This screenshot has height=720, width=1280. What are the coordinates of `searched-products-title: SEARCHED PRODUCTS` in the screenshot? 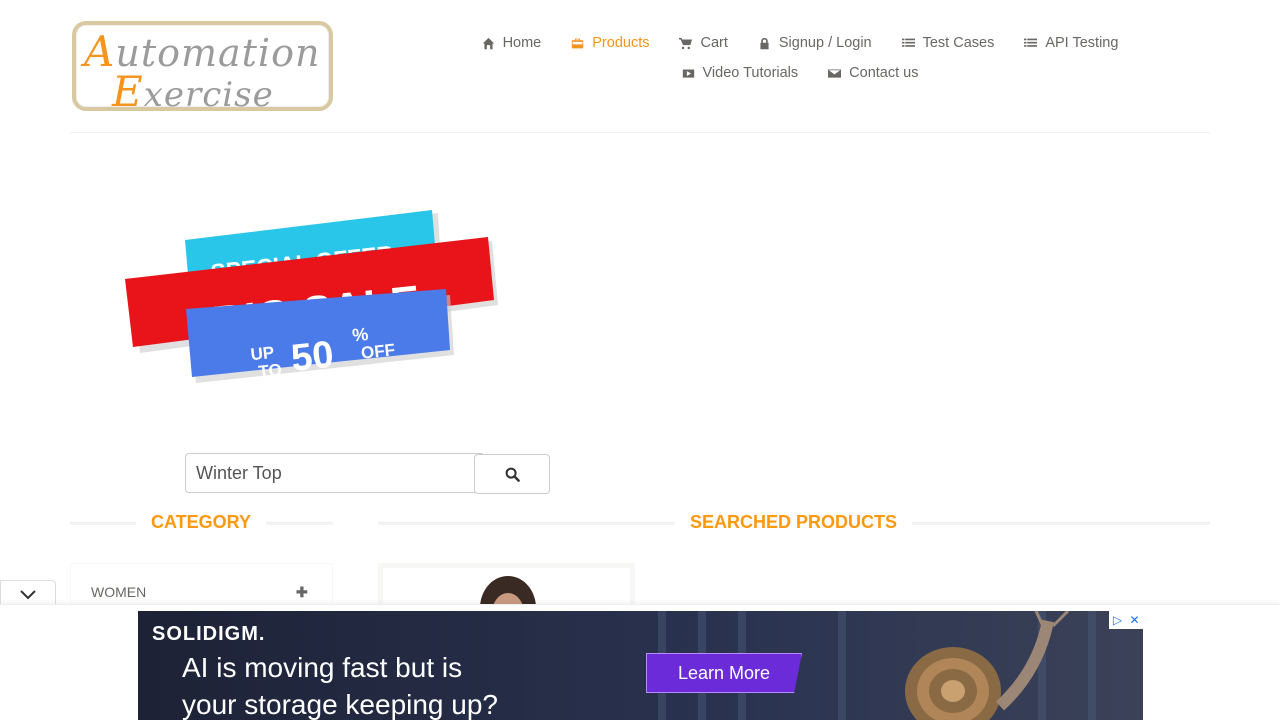 It's located at (794, 522).